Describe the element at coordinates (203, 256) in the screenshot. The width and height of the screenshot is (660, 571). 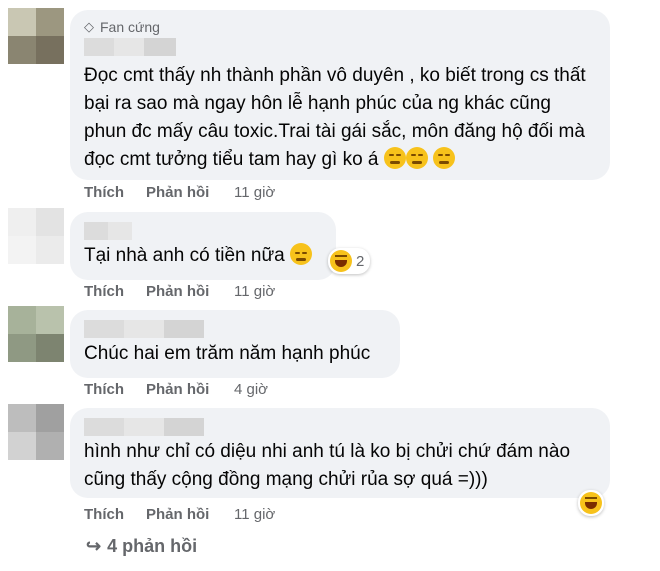
I see `comment-text: Tại nhà anh có tiền nữa` at that location.